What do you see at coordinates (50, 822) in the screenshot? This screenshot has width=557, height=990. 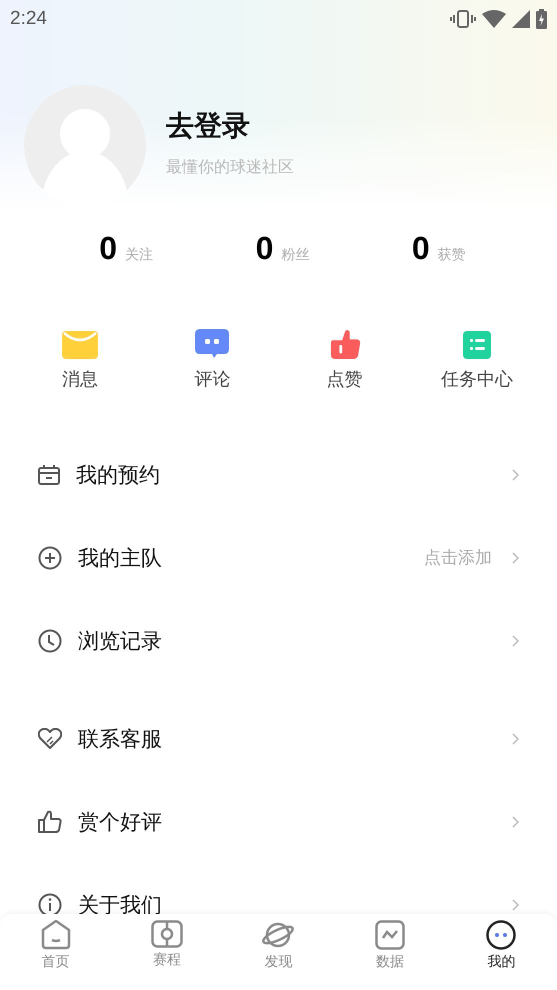 I see `thumbs-up-icon` at bounding box center [50, 822].